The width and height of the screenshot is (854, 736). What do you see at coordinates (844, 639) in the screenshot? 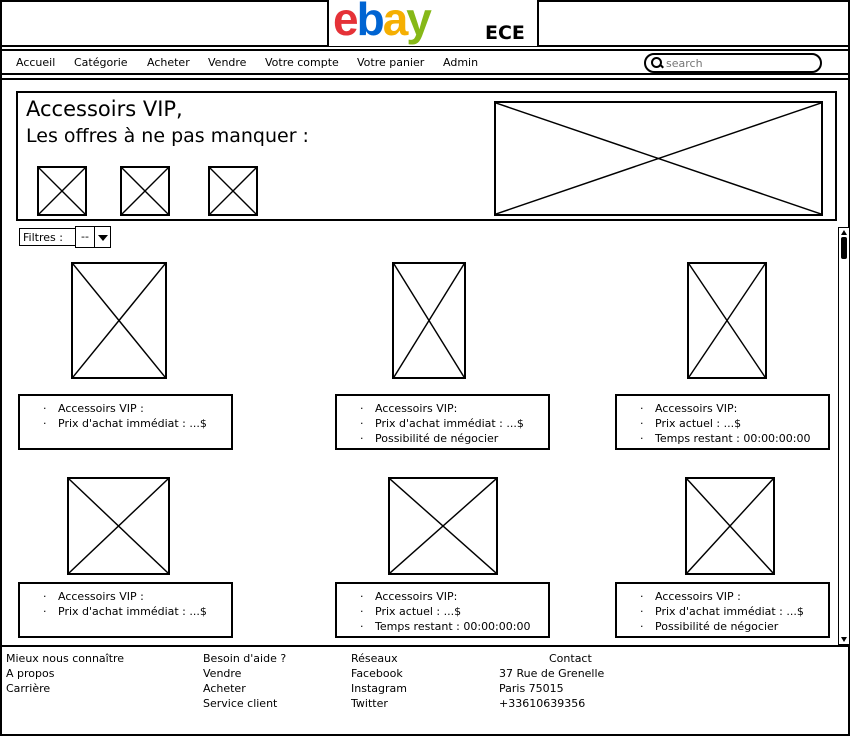
I see `scroll-down-icon` at bounding box center [844, 639].